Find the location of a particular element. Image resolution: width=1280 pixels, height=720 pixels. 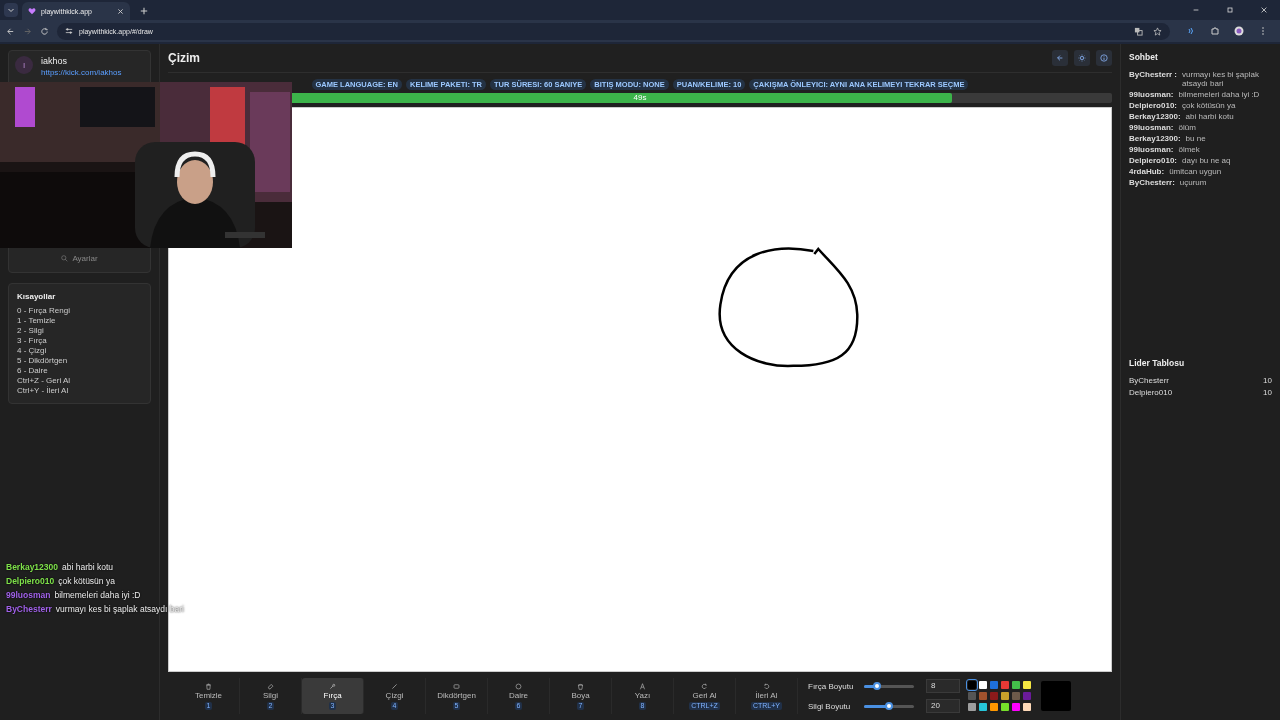

chat-message: abi harbi kotu is located at coordinates (1209, 116).